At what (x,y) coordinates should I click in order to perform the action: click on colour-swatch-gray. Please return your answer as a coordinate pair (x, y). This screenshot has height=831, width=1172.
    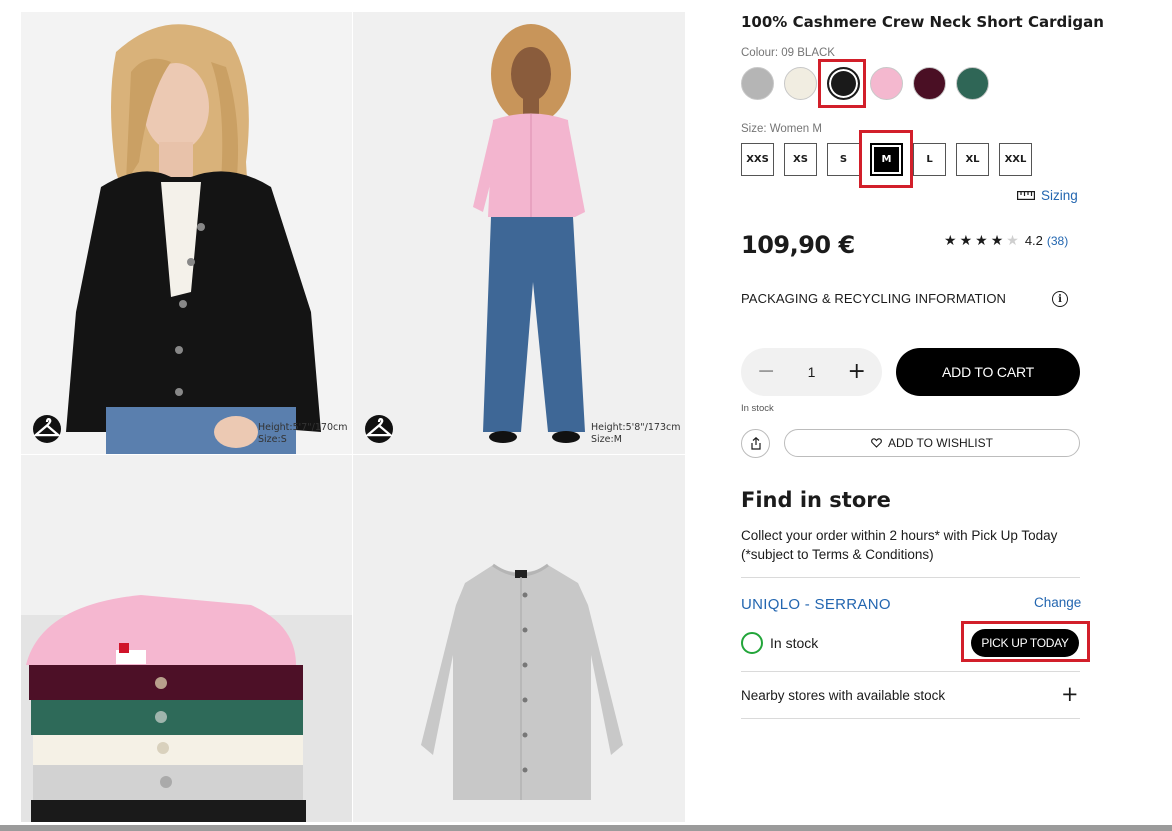
    Looking at the image, I should click on (757, 83).